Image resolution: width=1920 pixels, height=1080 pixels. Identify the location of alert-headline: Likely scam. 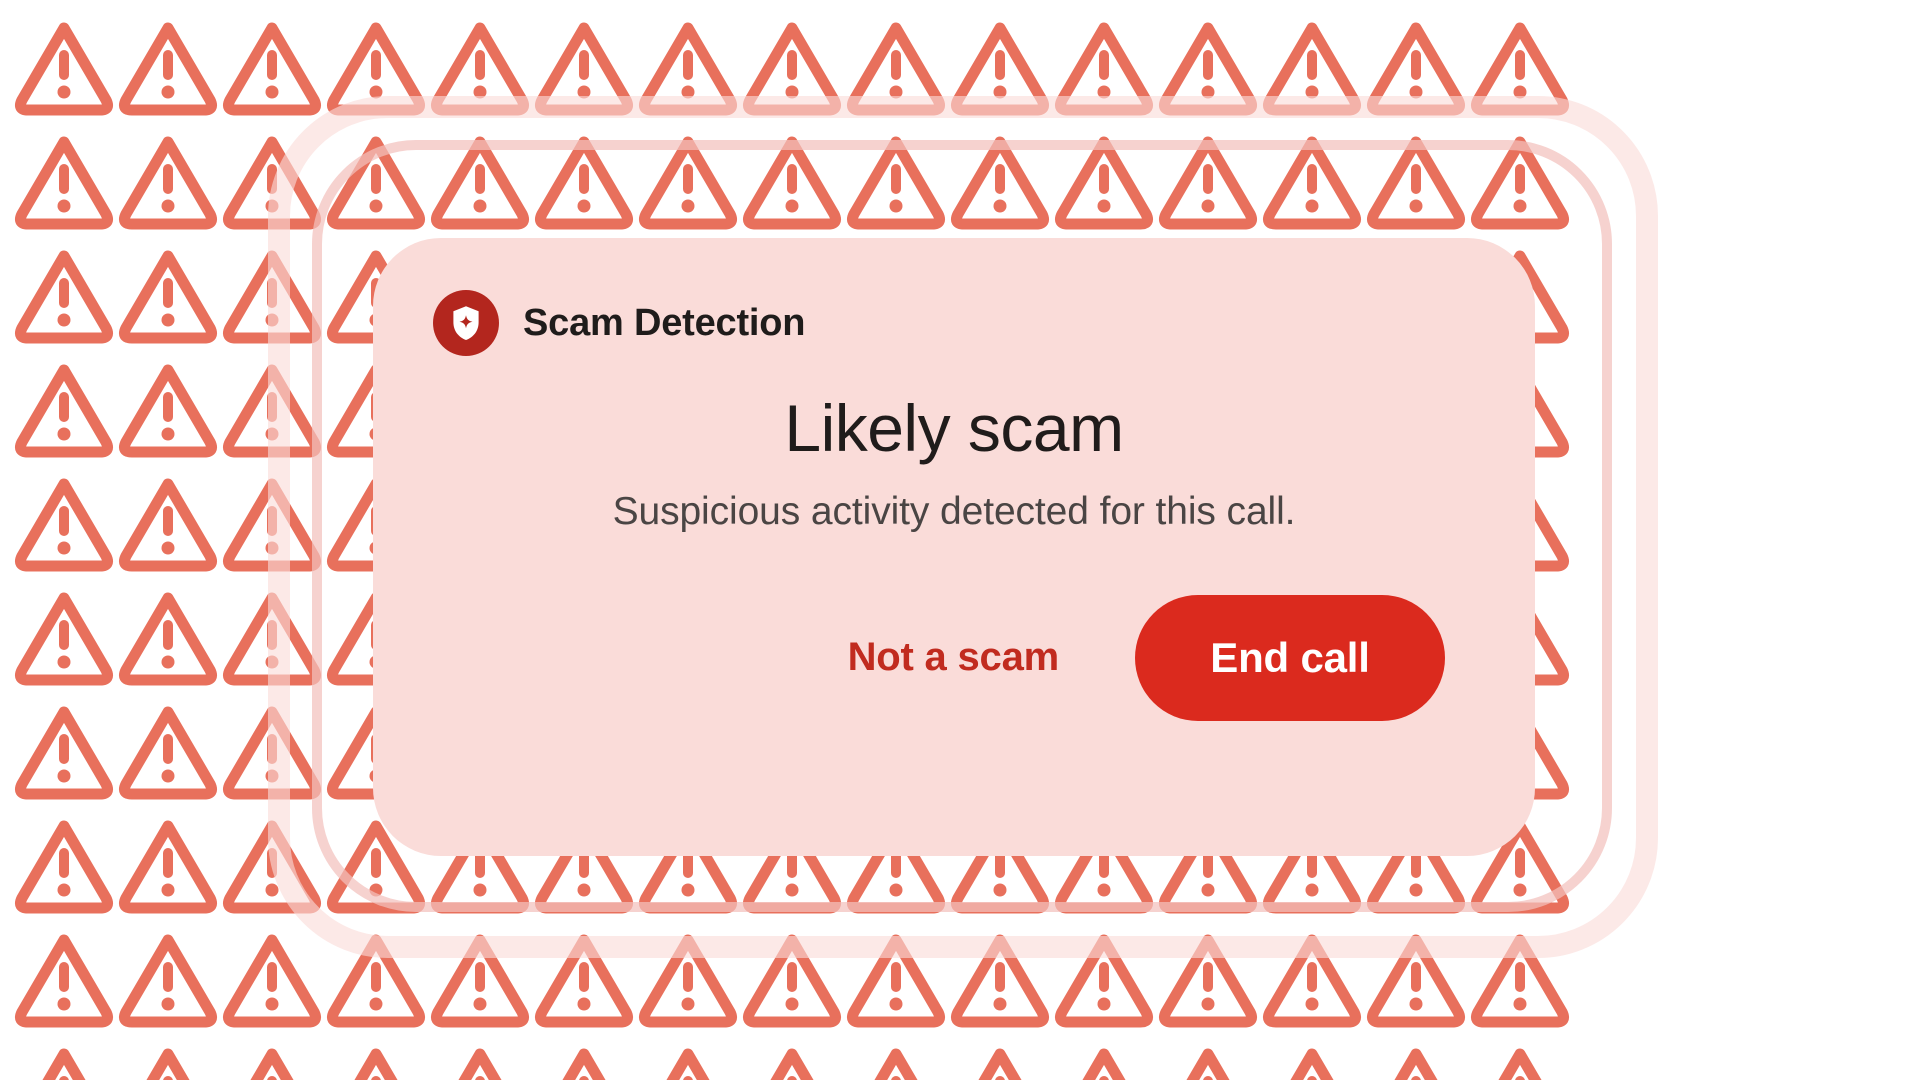
(954, 428).